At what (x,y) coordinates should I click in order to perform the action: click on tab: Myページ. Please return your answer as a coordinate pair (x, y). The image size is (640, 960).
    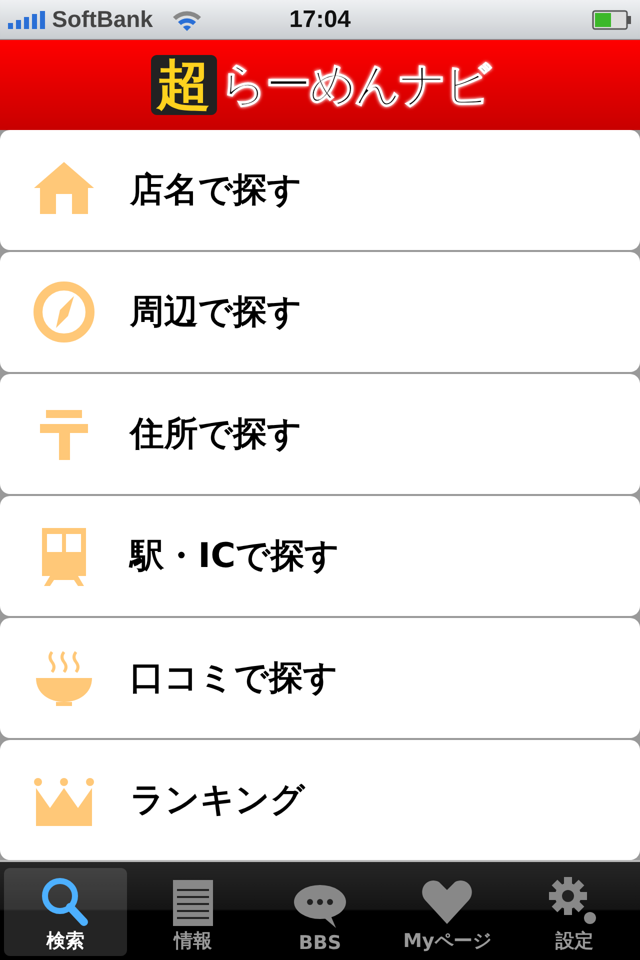
    Looking at the image, I should click on (447, 912).